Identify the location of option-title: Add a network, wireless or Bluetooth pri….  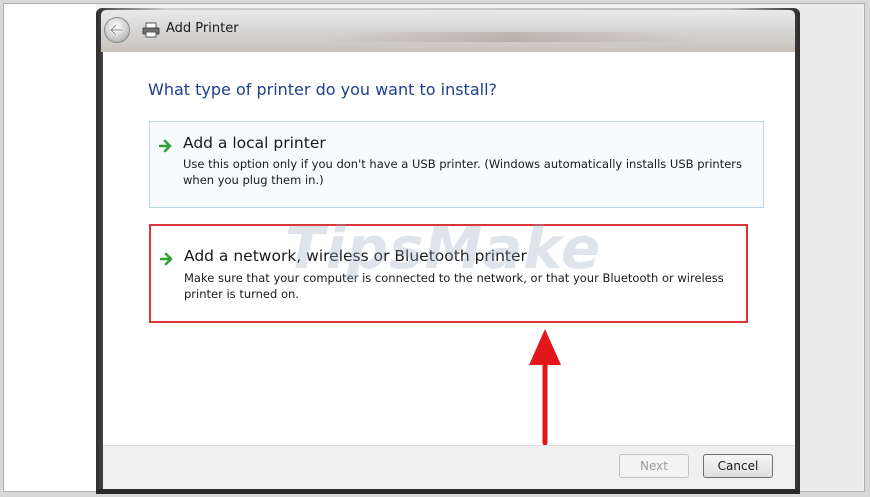
(355, 256).